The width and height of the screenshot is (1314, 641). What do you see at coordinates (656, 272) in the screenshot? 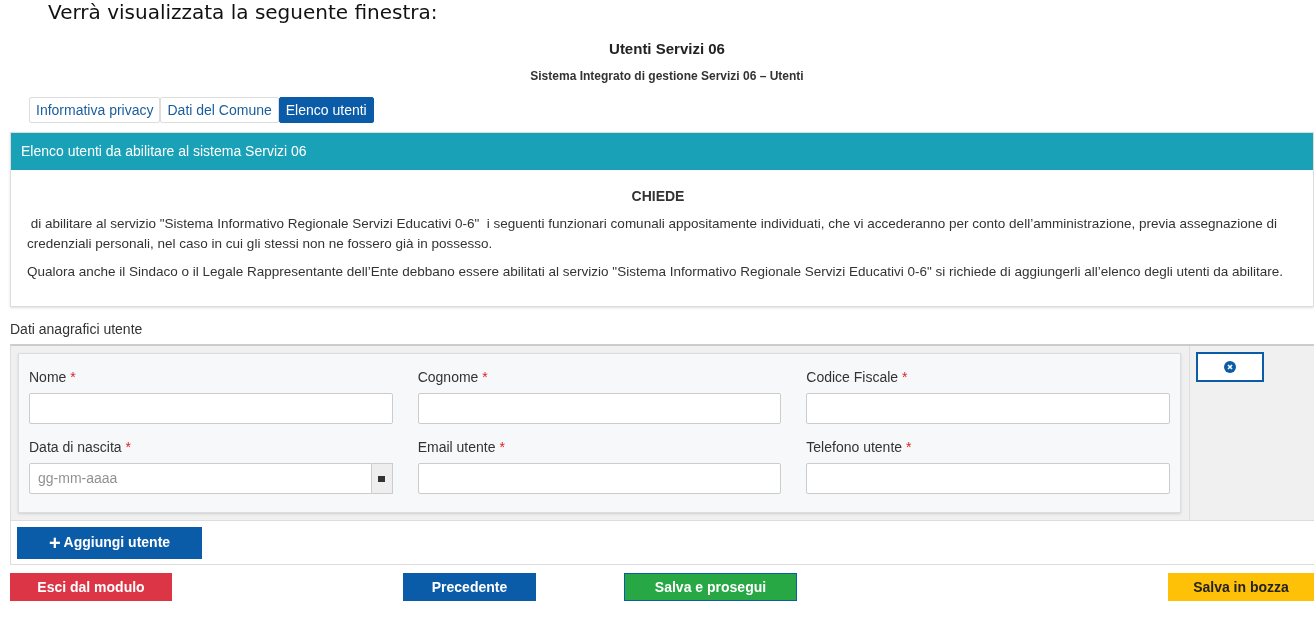
I see `paragraph: Qualora anche il Sindaco o il Legale Rappresentante dell’Ente debbano essere abilitati al servizio "Sistema Informativo Regionale Servizi Educativi 0-6" si richiede di aggiungerli all’elenco degli utenti da abilitare.` at bounding box center [656, 272].